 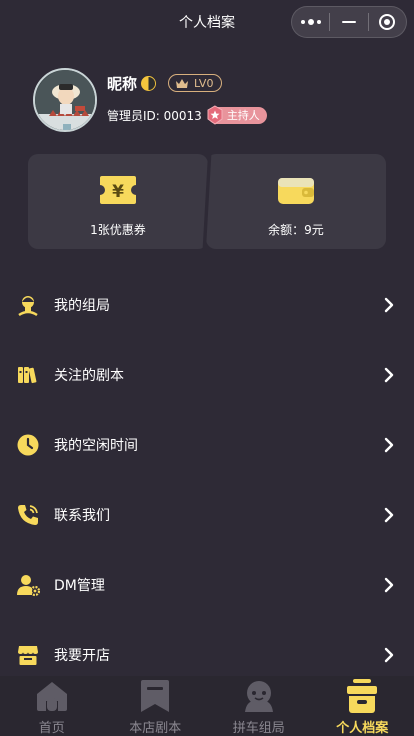 I want to click on level-badge: LV0, so click(x=195, y=83).